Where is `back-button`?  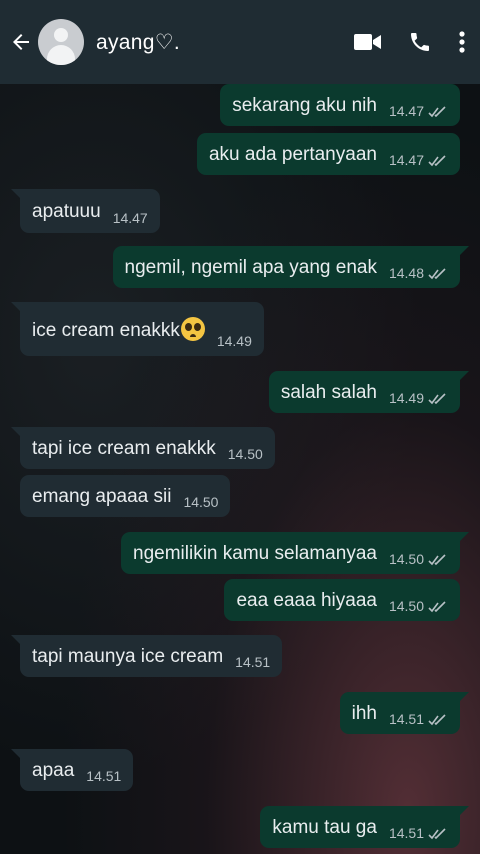 back-button is located at coordinates (21, 42).